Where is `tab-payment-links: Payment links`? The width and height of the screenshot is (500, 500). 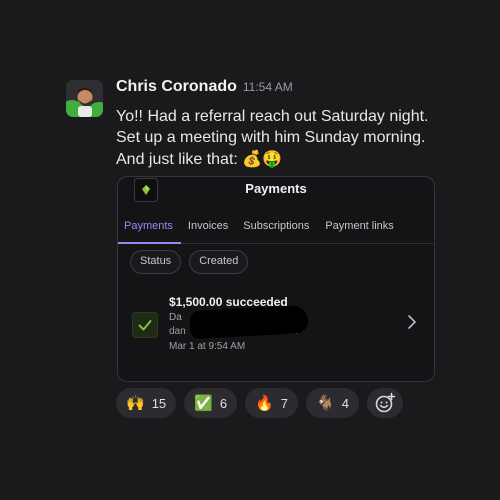 tab-payment-links: Payment links is located at coordinates (359, 227).